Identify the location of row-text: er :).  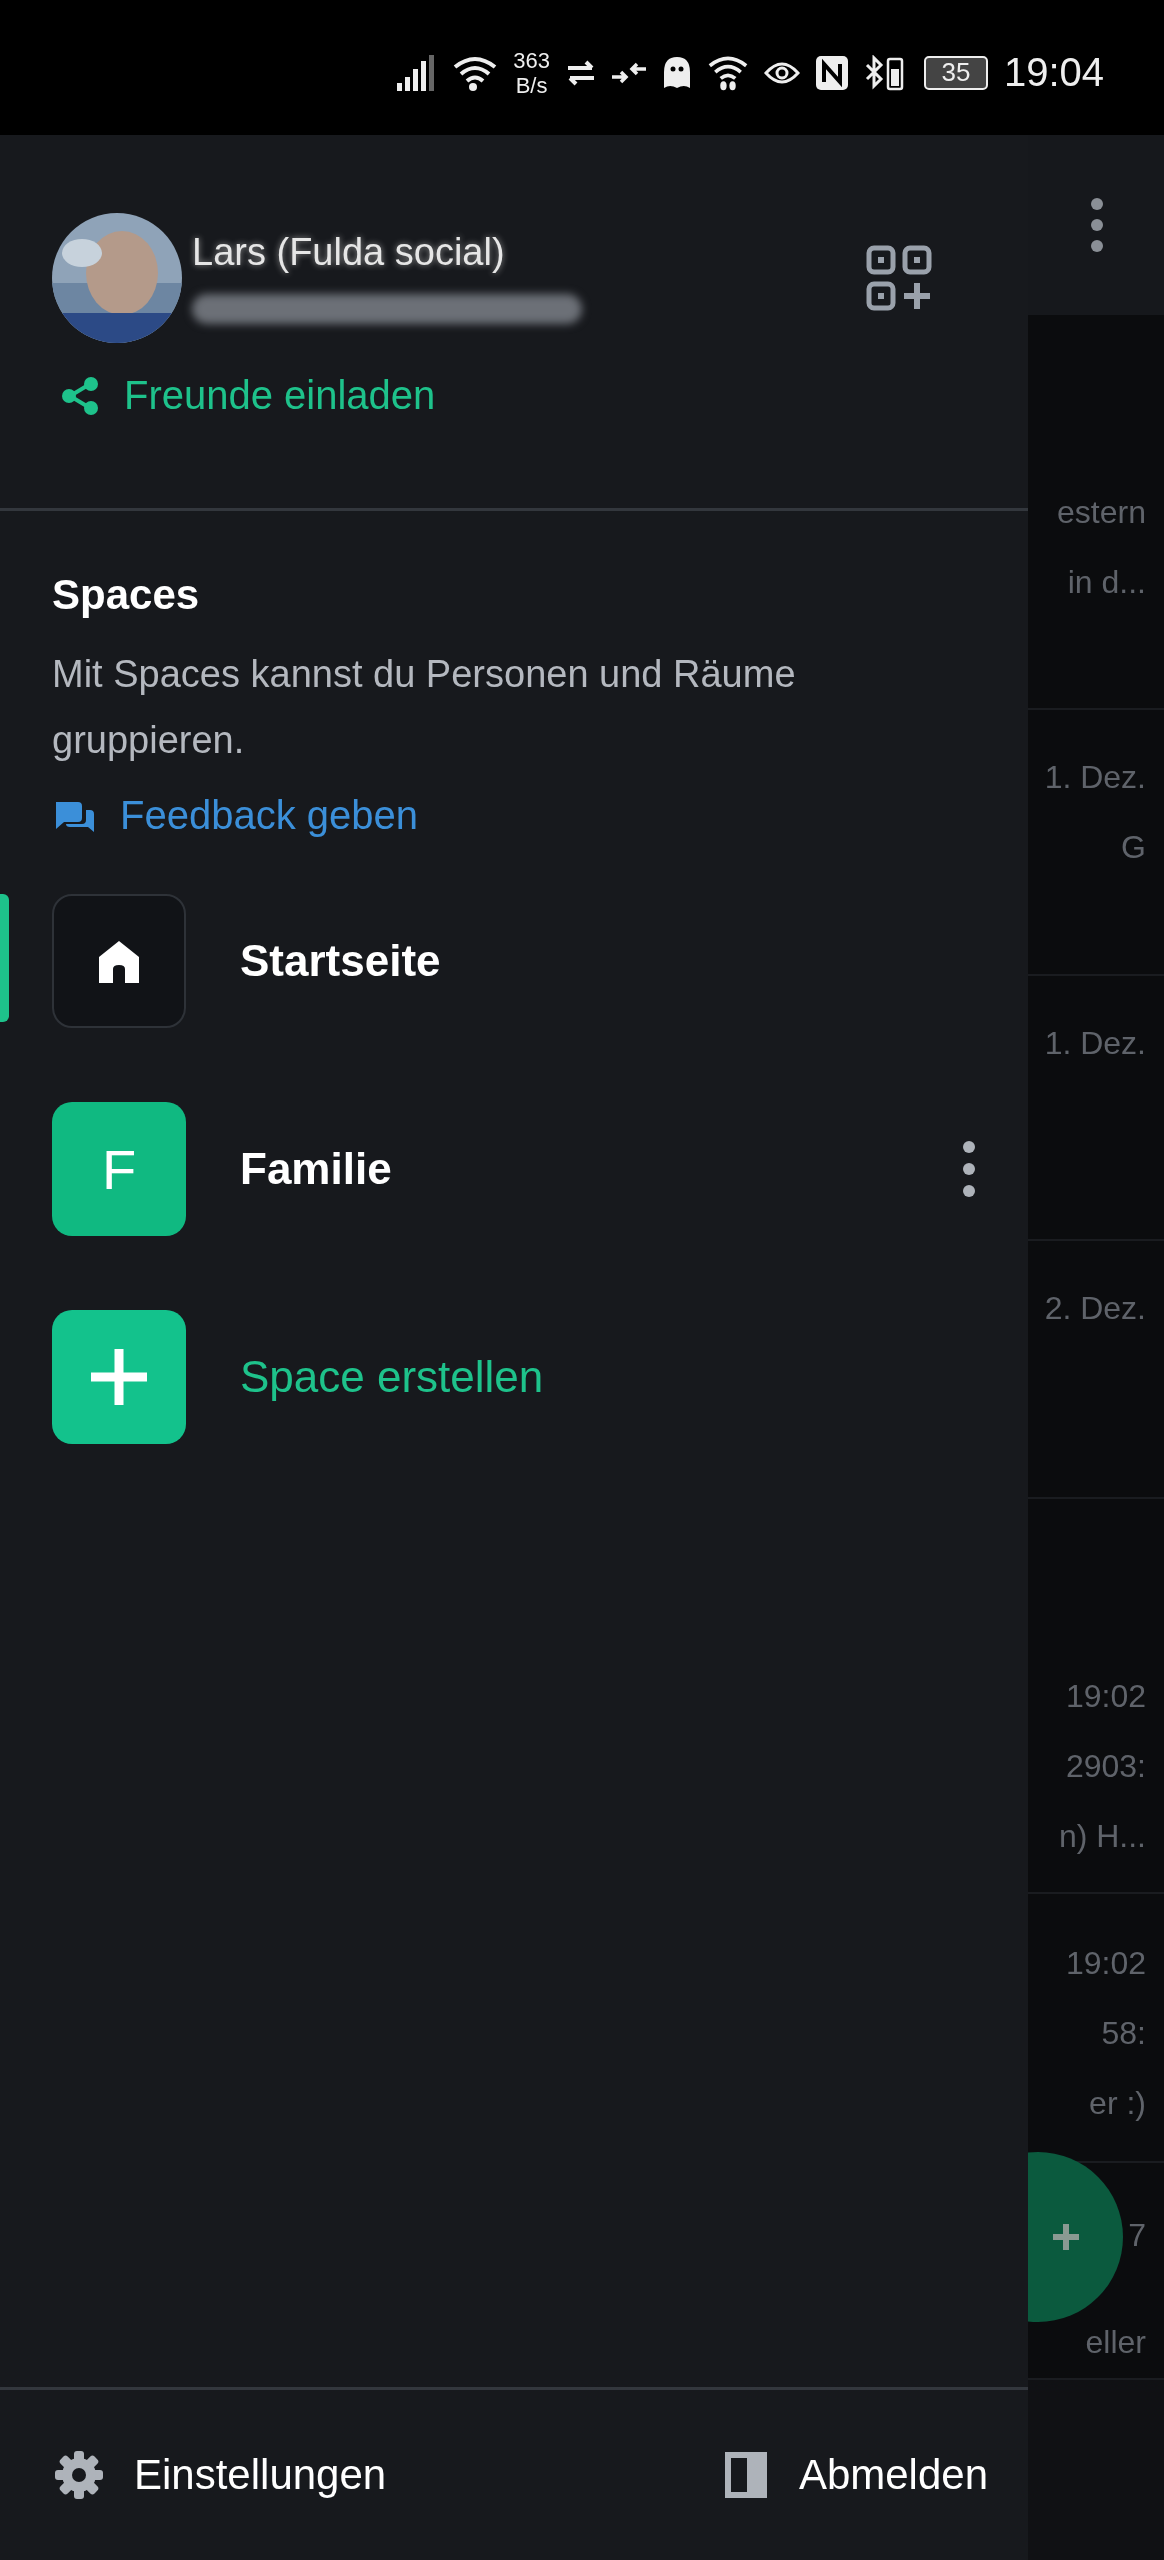
(1117, 2103).